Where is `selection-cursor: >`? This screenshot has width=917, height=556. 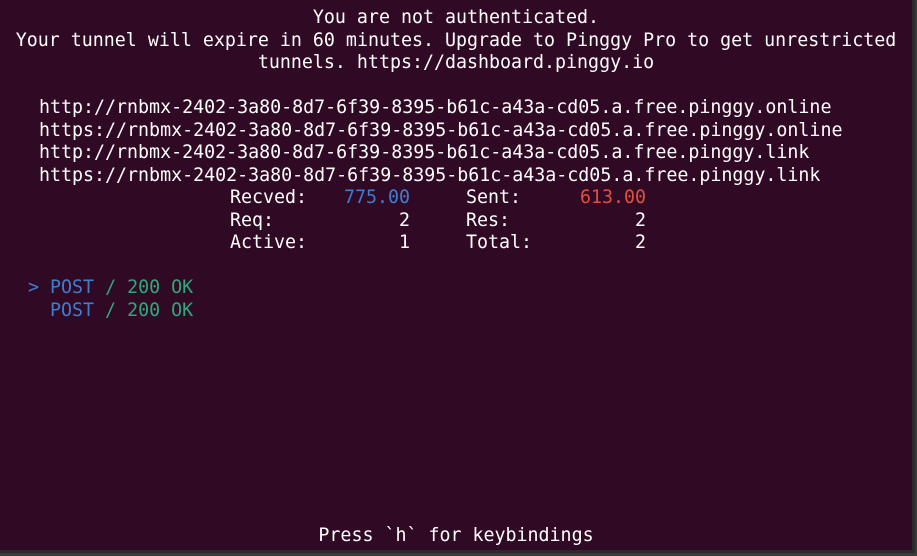
selection-cursor: > is located at coordinates (34, 287).